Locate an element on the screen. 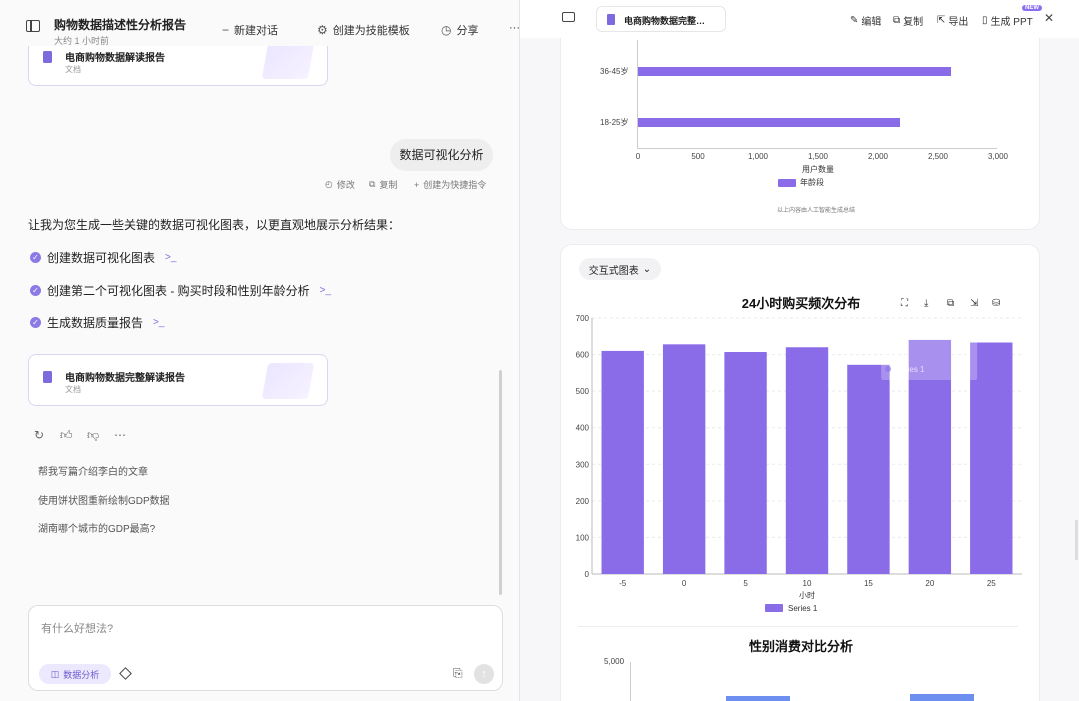 The height and width of the screenshot is (701, 1079). new-badge: NEW is located at coordinates (1032, 8).